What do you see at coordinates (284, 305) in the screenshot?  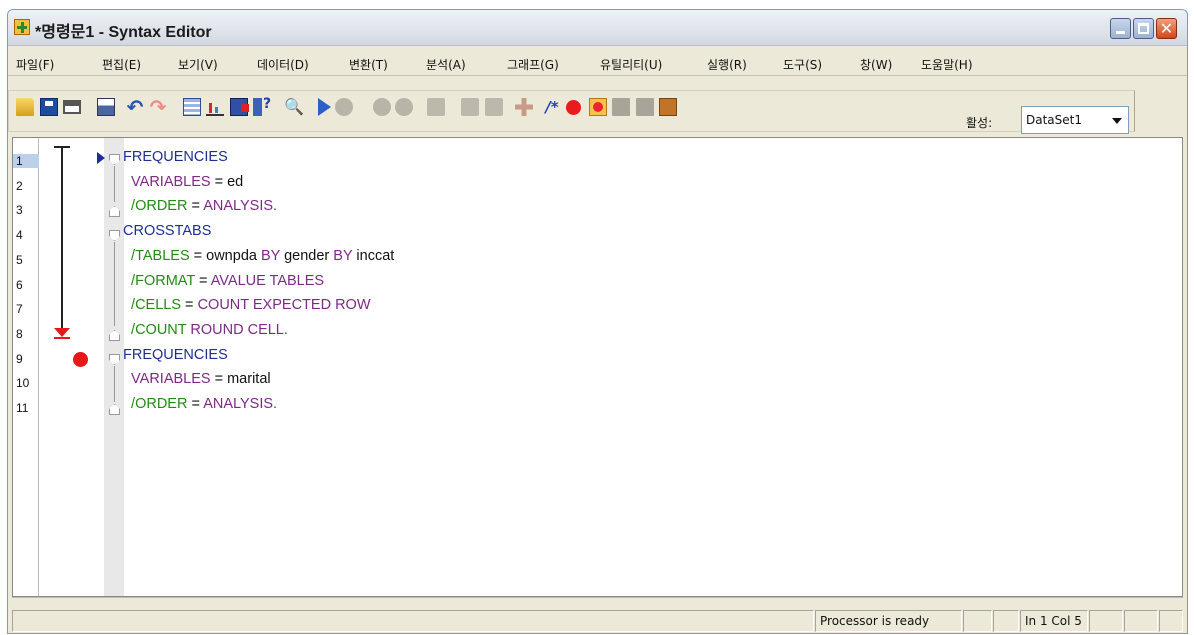 I see `syntax-token: COUNT EXPECTED ROW` at bounding box center [284, 305].